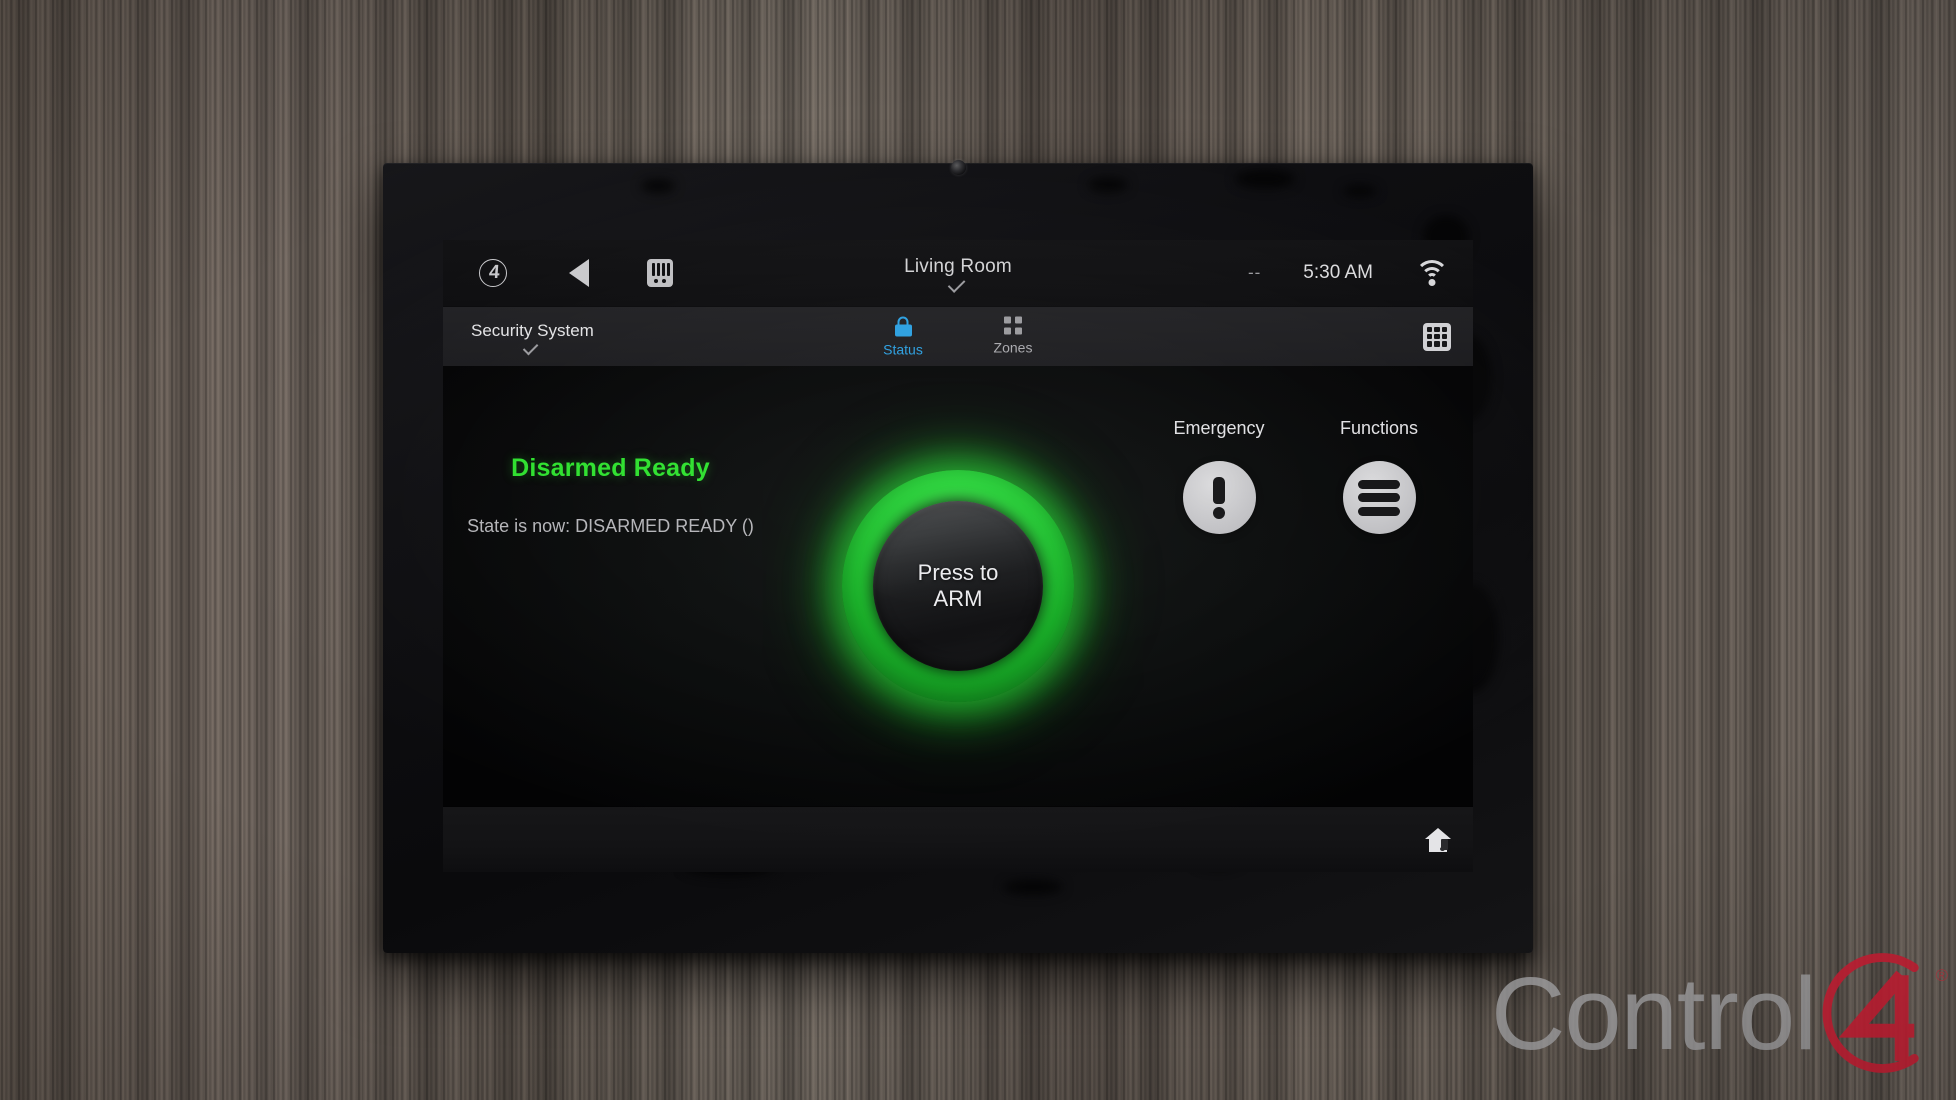 The image size is (1956, 1100). What do you see at coordinates (1254, 272) in the screenshot?
I see `temperature-readout: --` at bounding box center [1254, 272].